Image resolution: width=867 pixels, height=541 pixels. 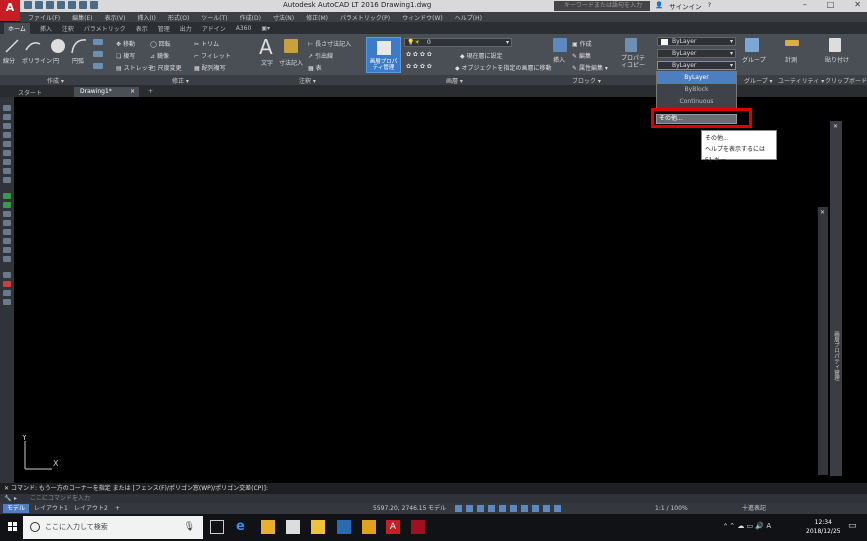 I want to click on dimension-button: 寸法記入, so click(x=291, y=62).